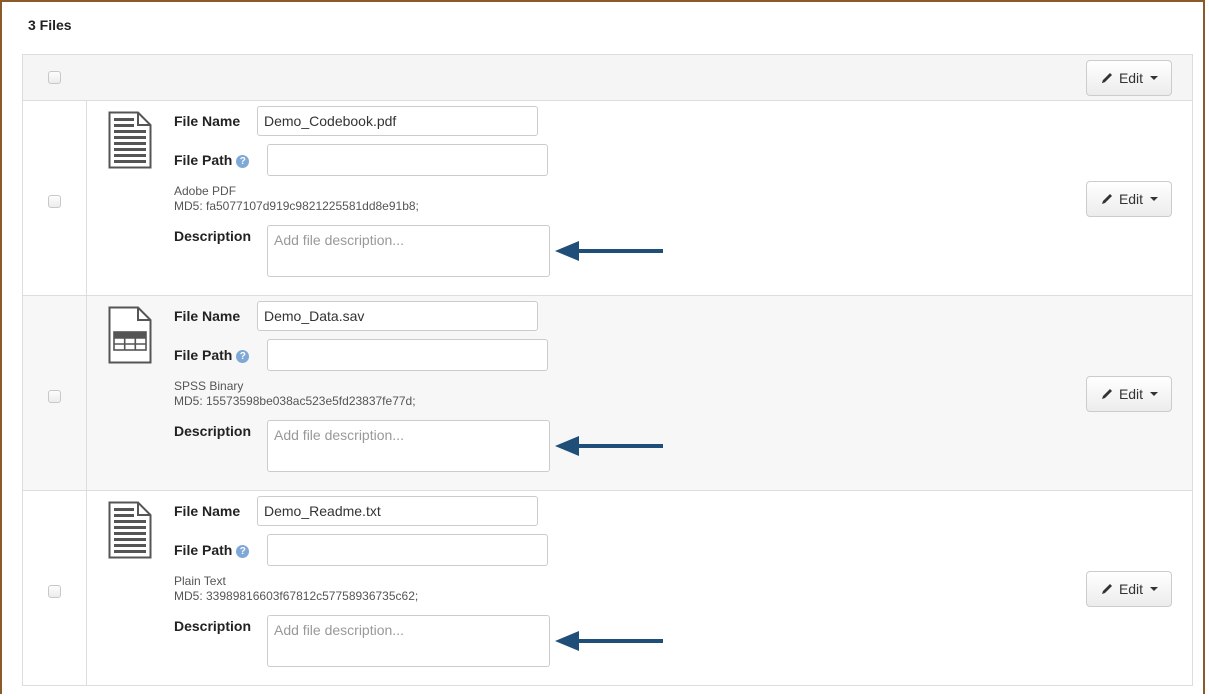 Image resolution: width=1209 pixels, height=696 pixels. What do you see at coordinates (54, 77) in the screenshot?
I see `select-all-checkbox` at bounding box center [54, 77].